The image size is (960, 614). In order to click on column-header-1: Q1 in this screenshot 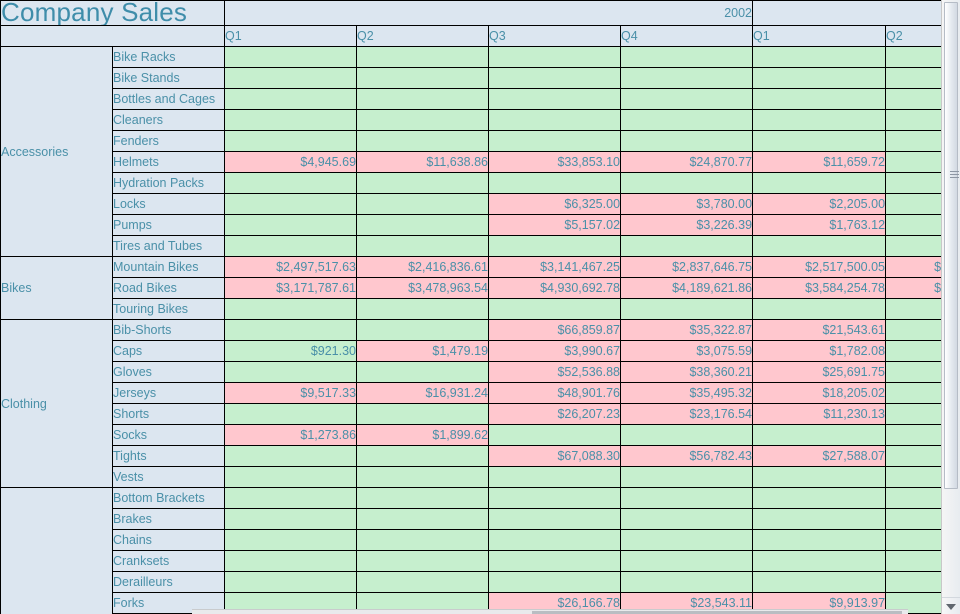, I will do `click(291, 36)`.